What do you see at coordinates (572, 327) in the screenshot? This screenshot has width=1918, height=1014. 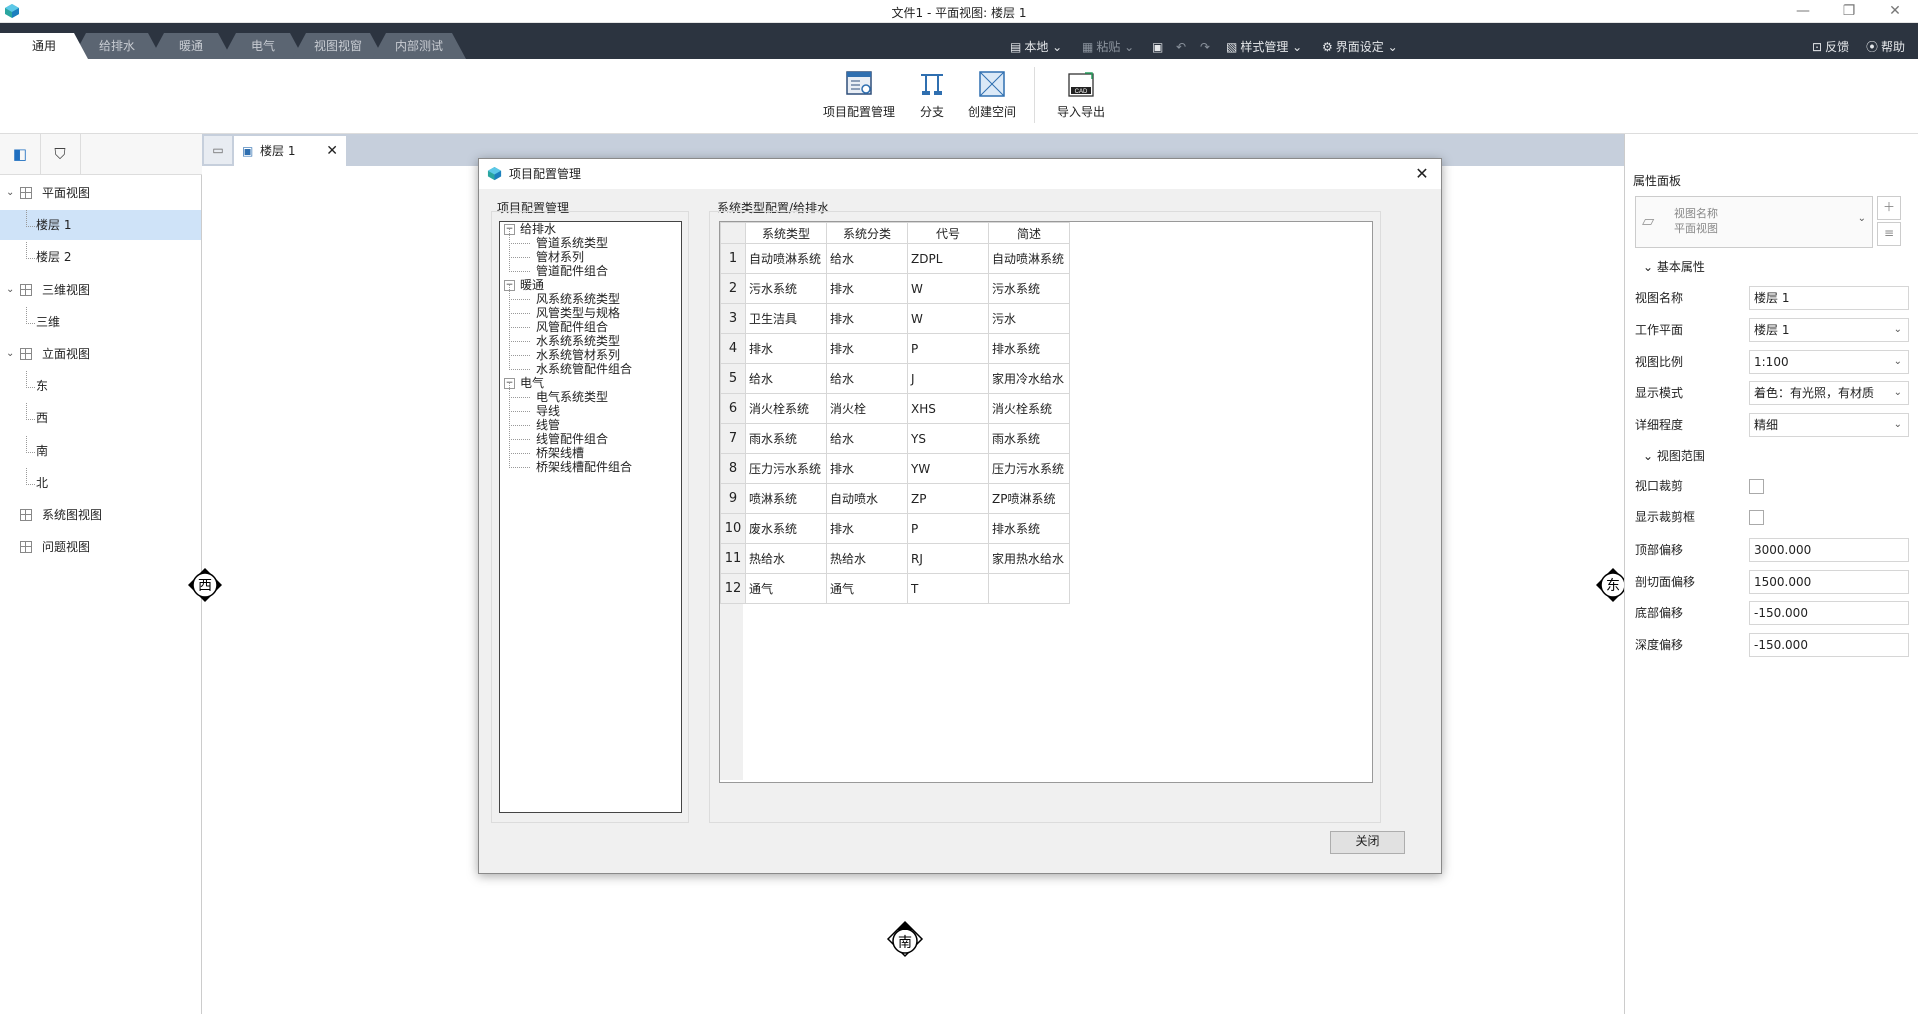 I see `config-tree-item: 风管配件组合` at bounding box center [572, 327].